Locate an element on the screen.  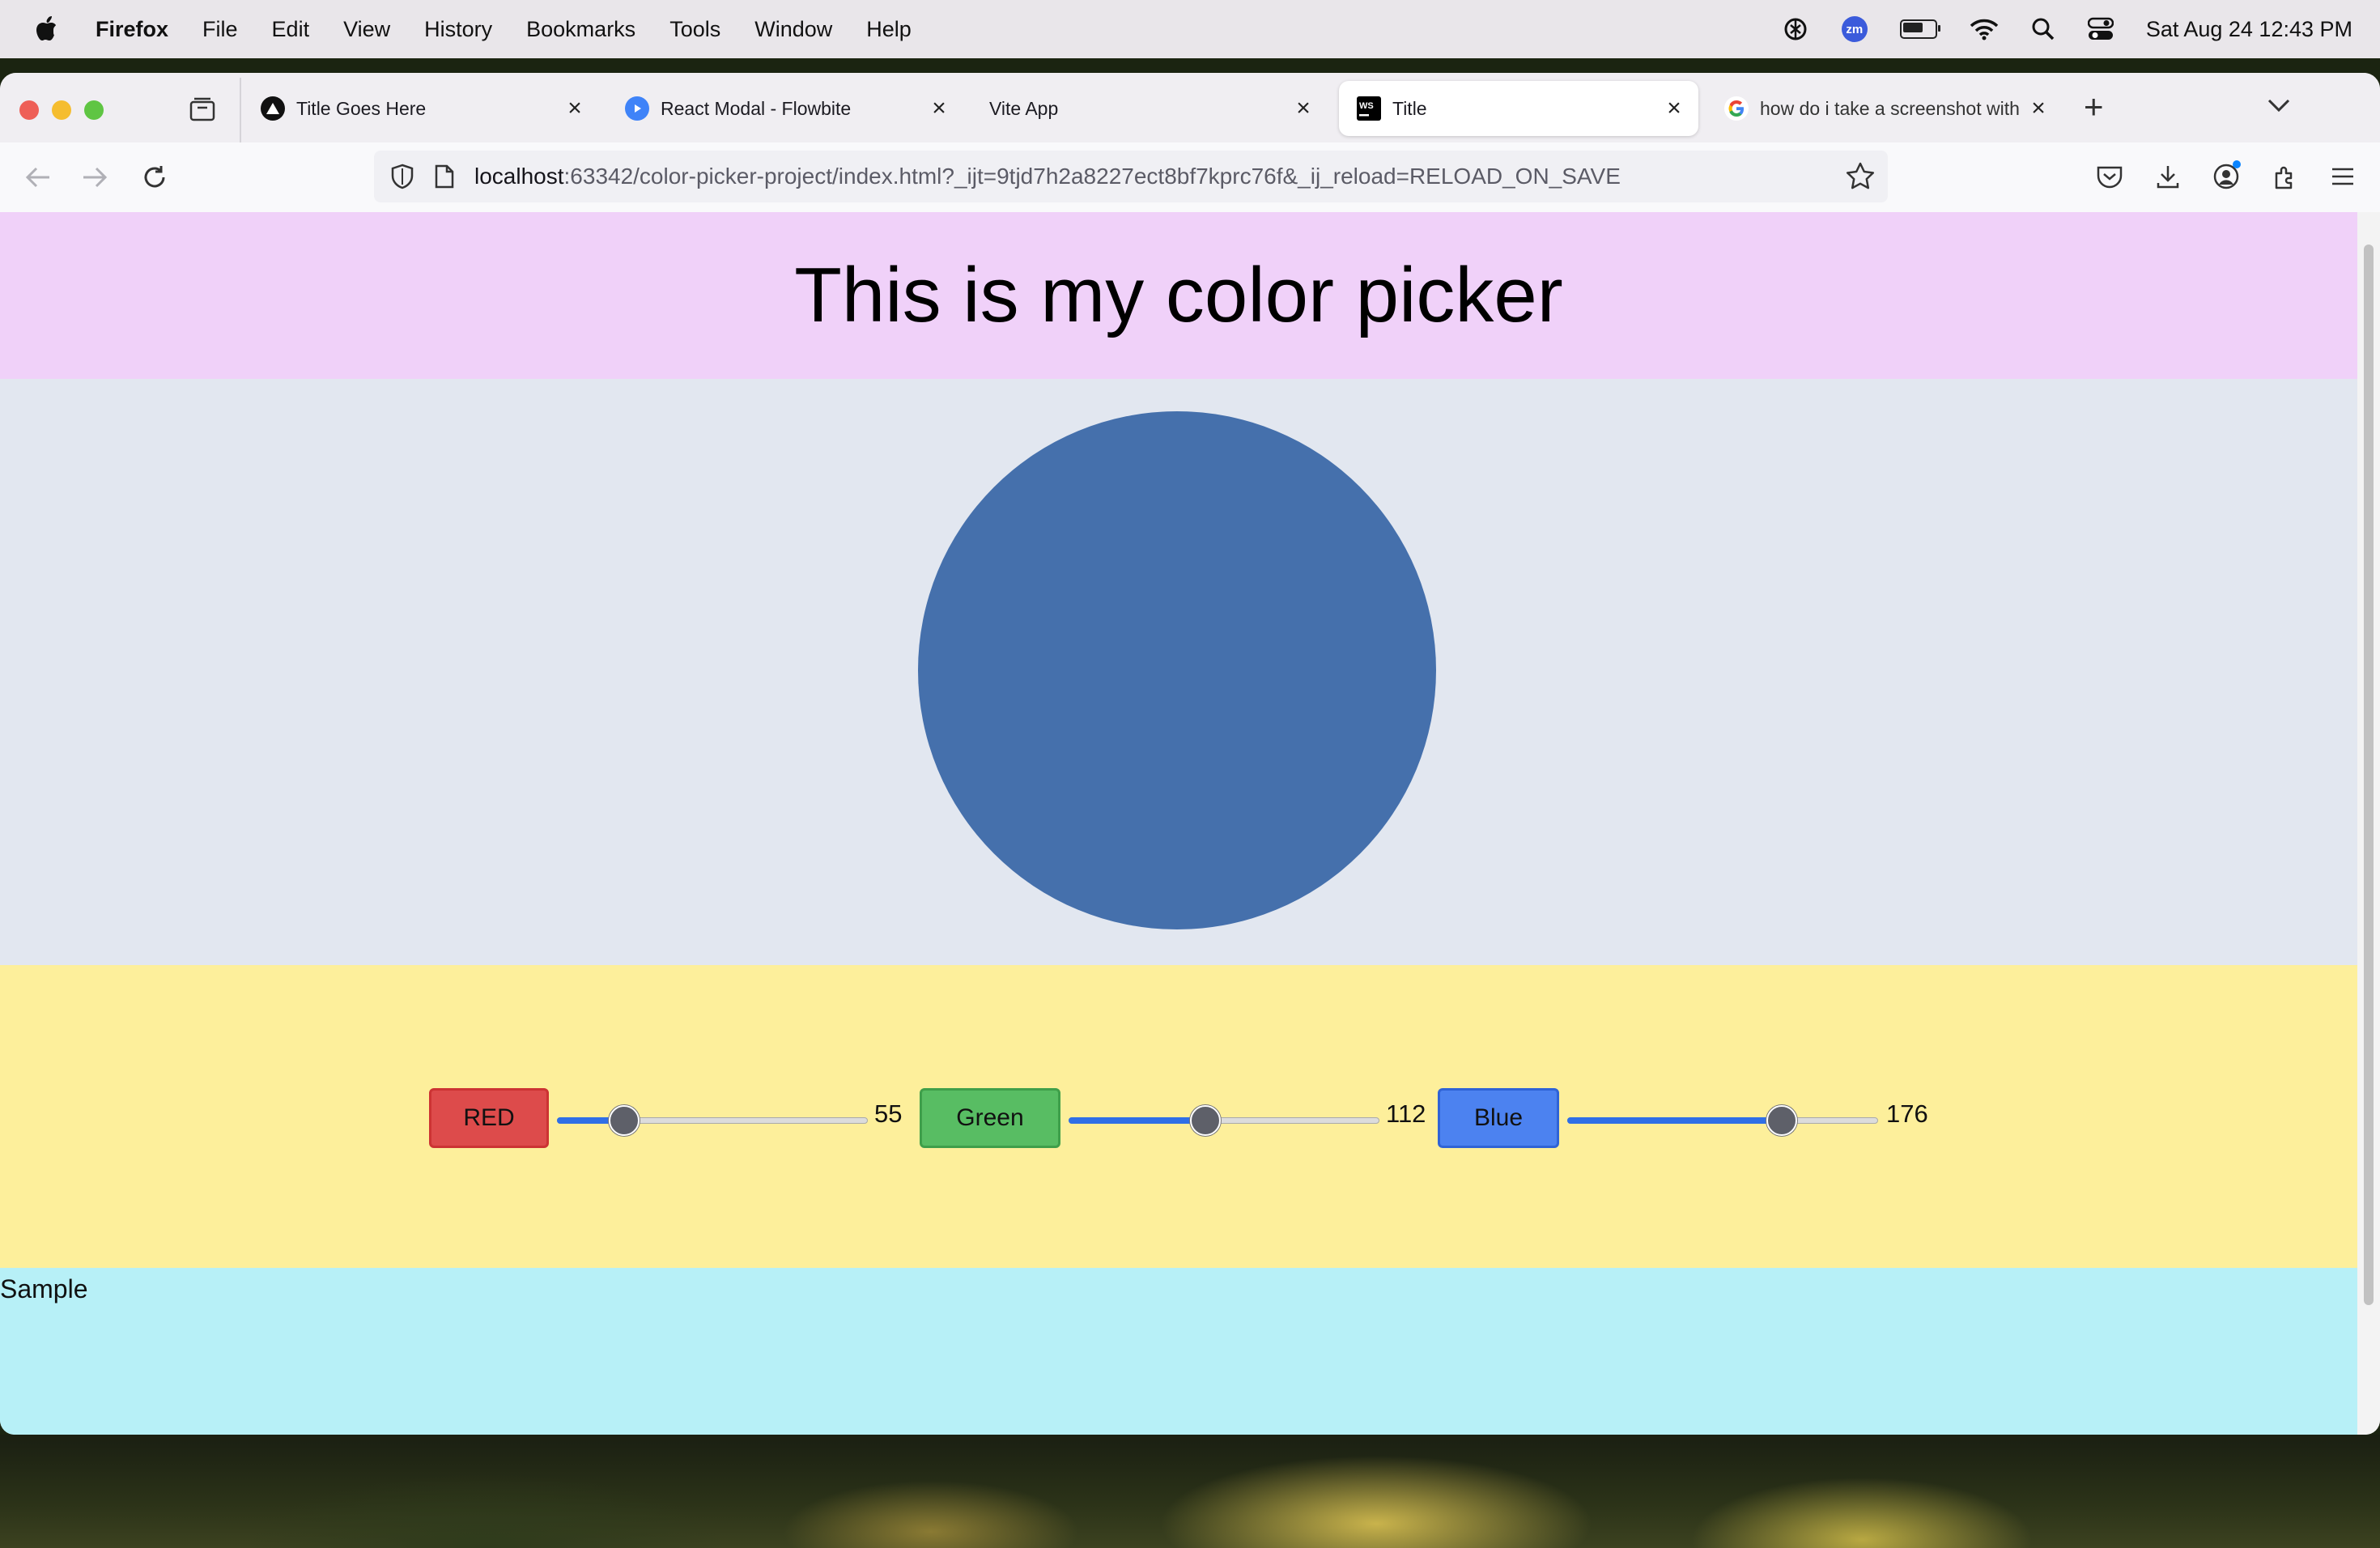
menu-window: Window is located at coordinates (793, 29).